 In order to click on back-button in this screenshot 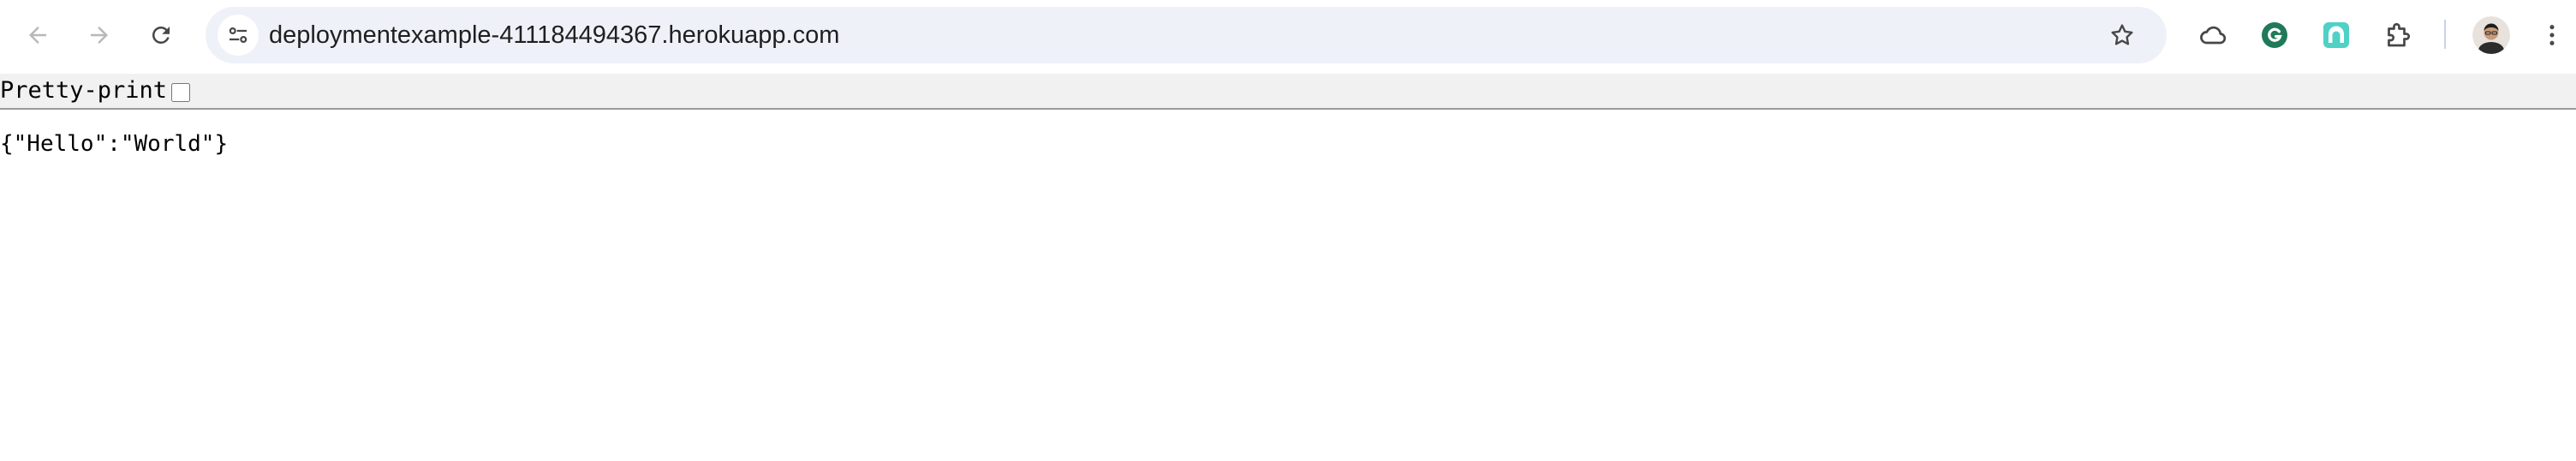, I will do `click(38, 35)`.